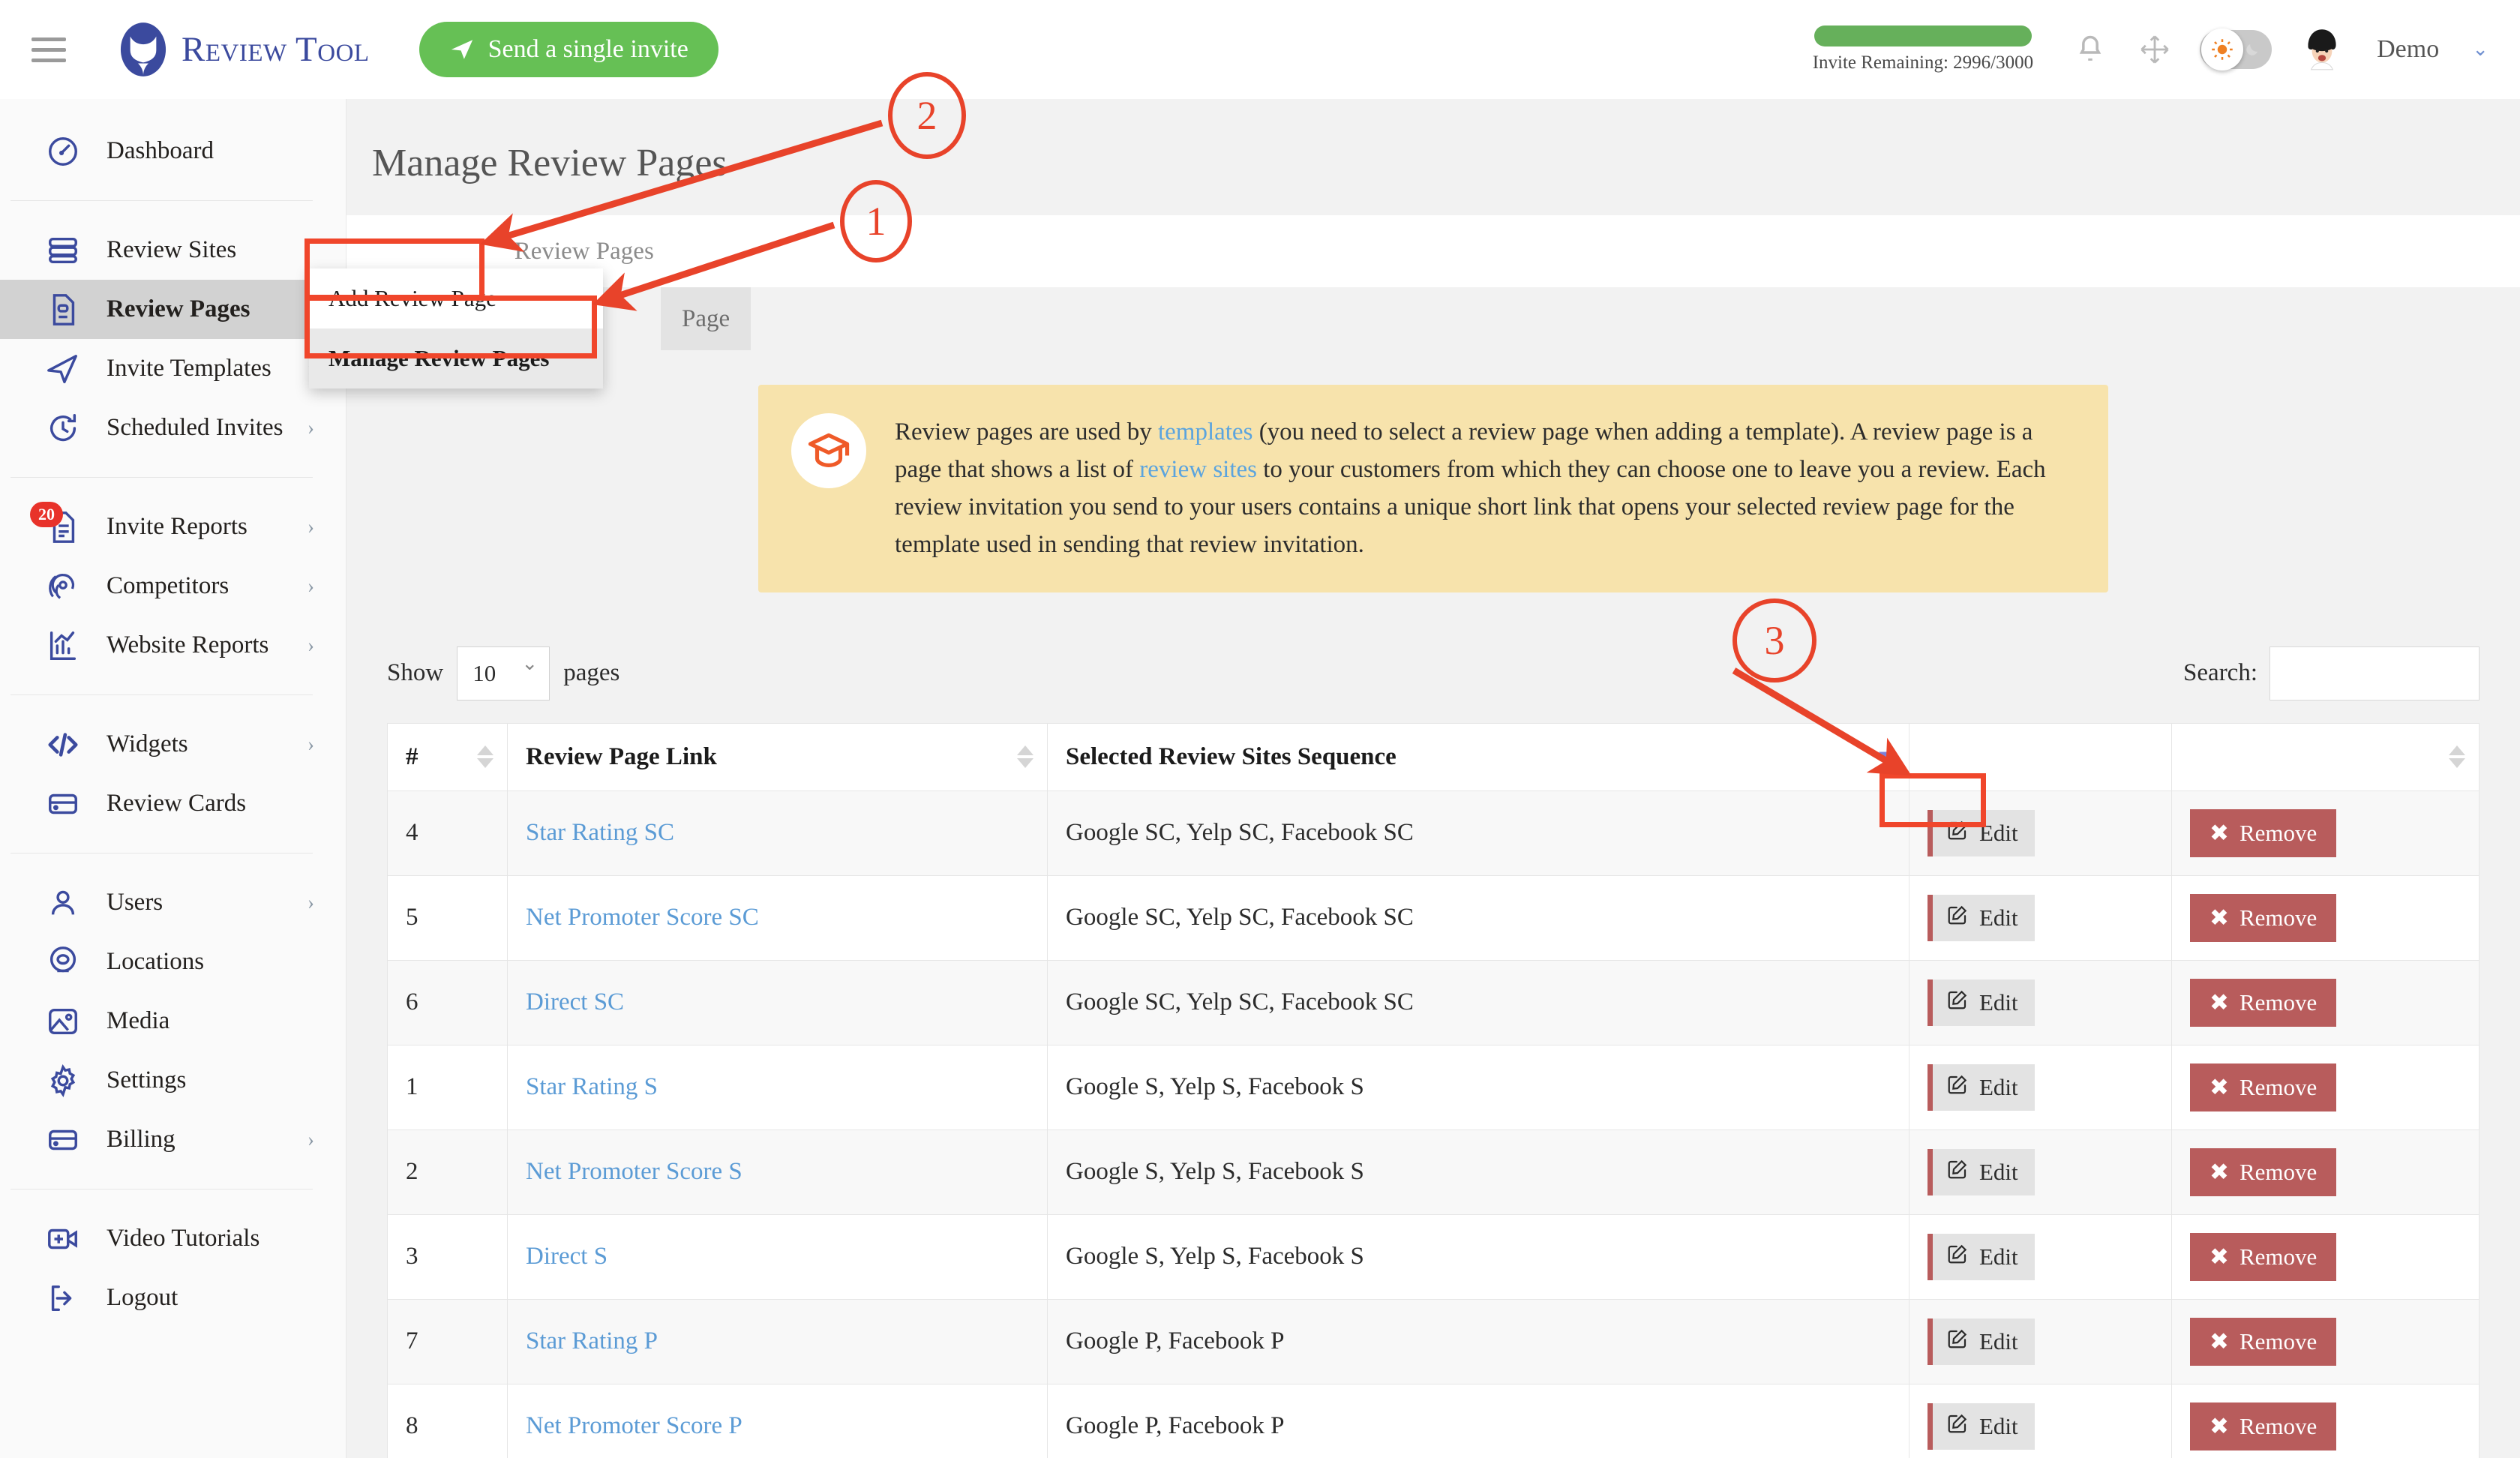 This screenshot has height=1458, width=2520. I want to click on remove-button-label: Remove, so click(2278, 1002).